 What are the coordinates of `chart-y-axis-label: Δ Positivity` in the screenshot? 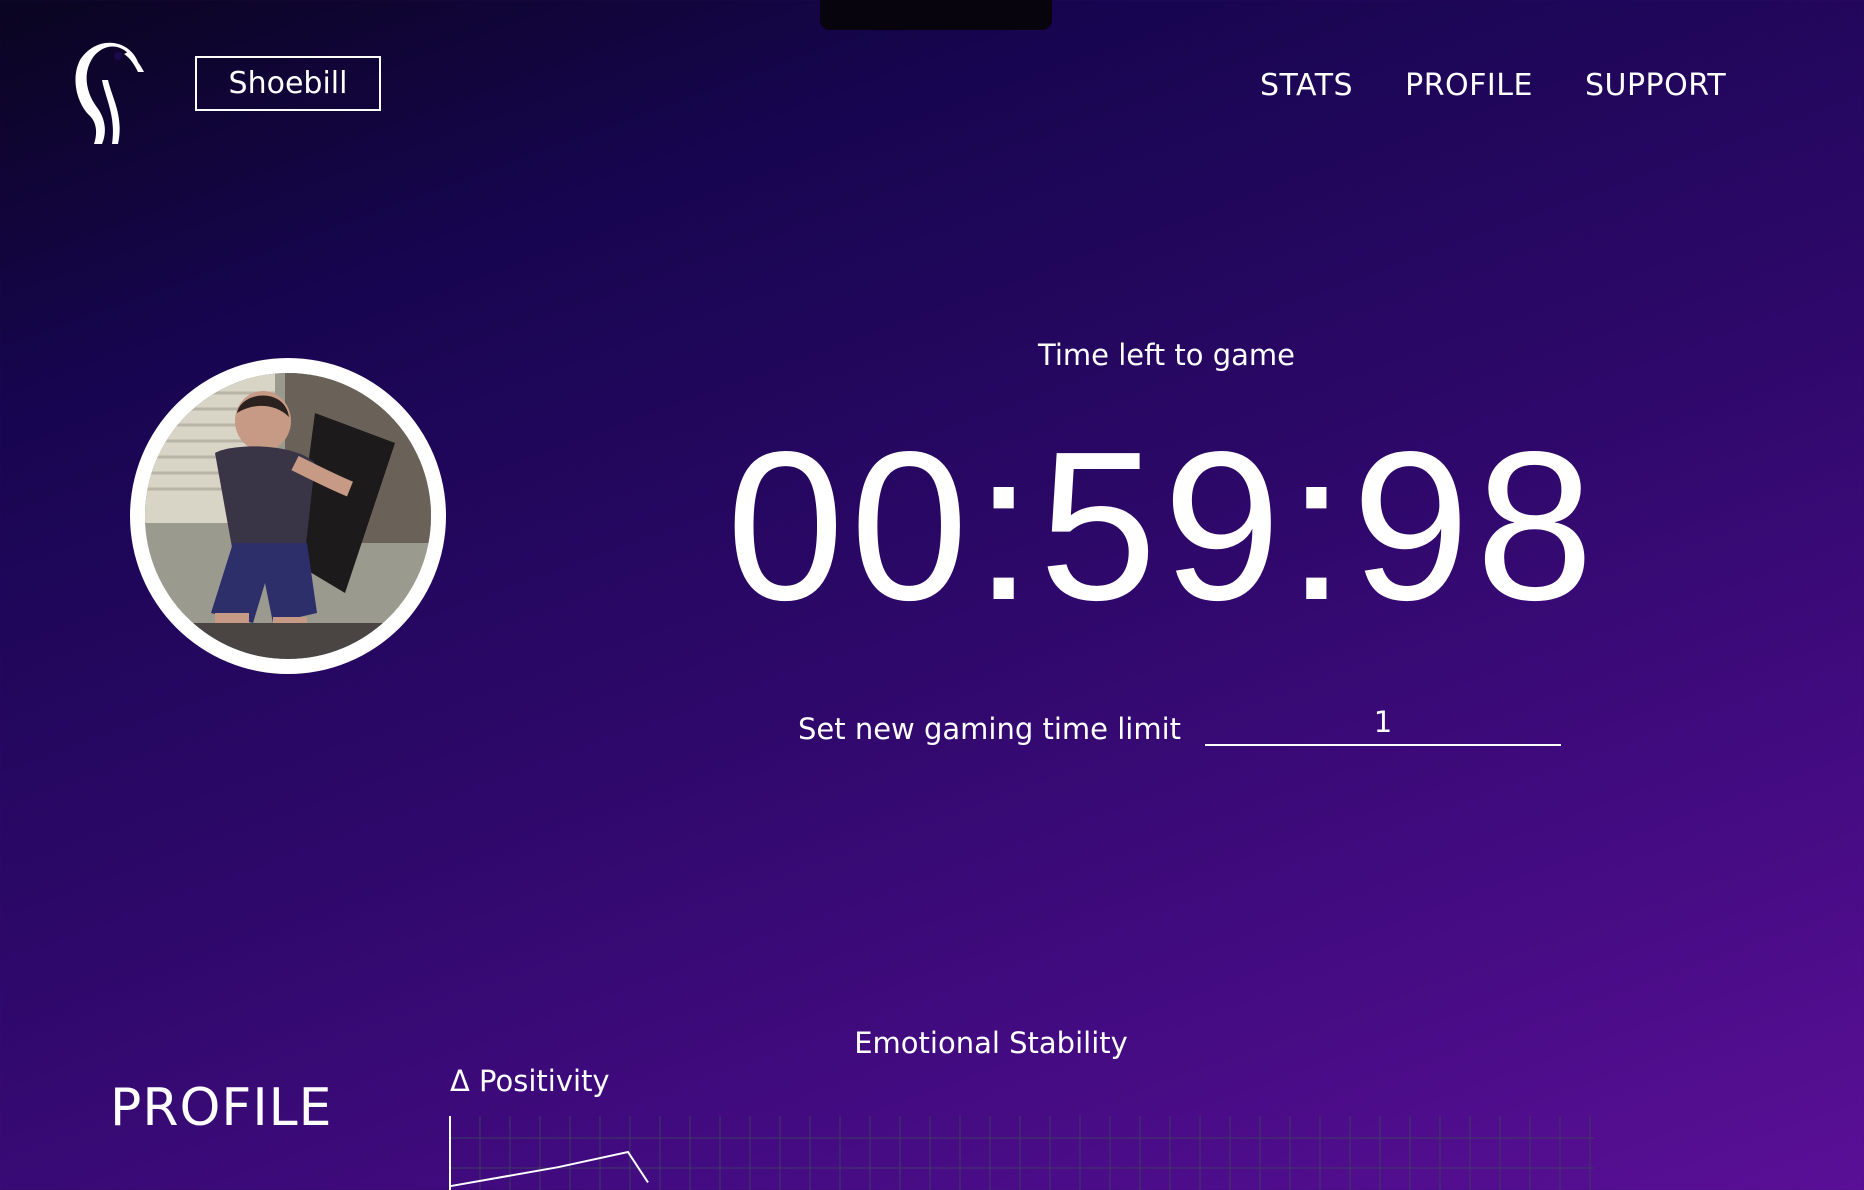 It's located at (530, 1081).